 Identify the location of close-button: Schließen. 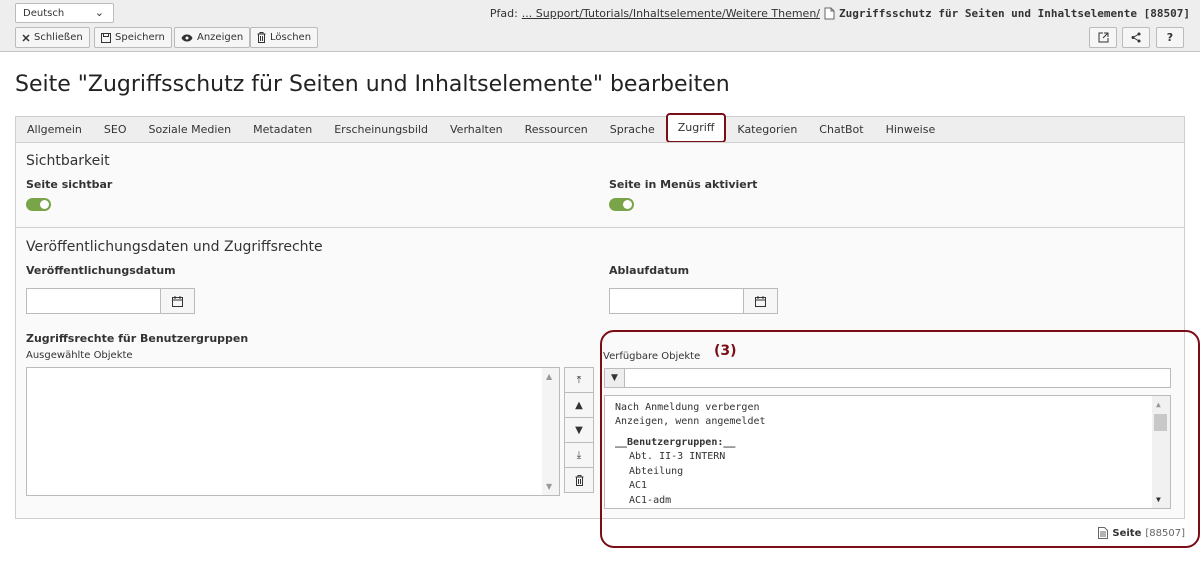
(52, 37).